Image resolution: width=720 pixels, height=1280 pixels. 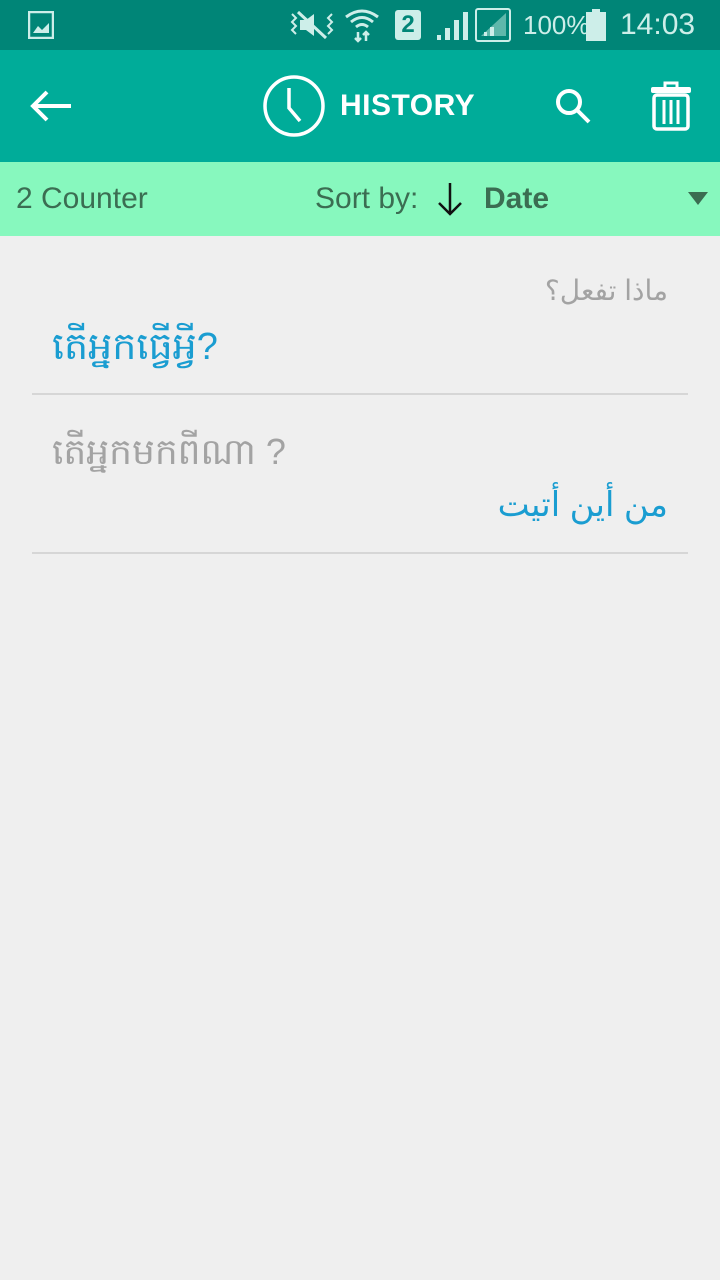 I want to click on triangle-down-icon, so click(x=698, y=198).